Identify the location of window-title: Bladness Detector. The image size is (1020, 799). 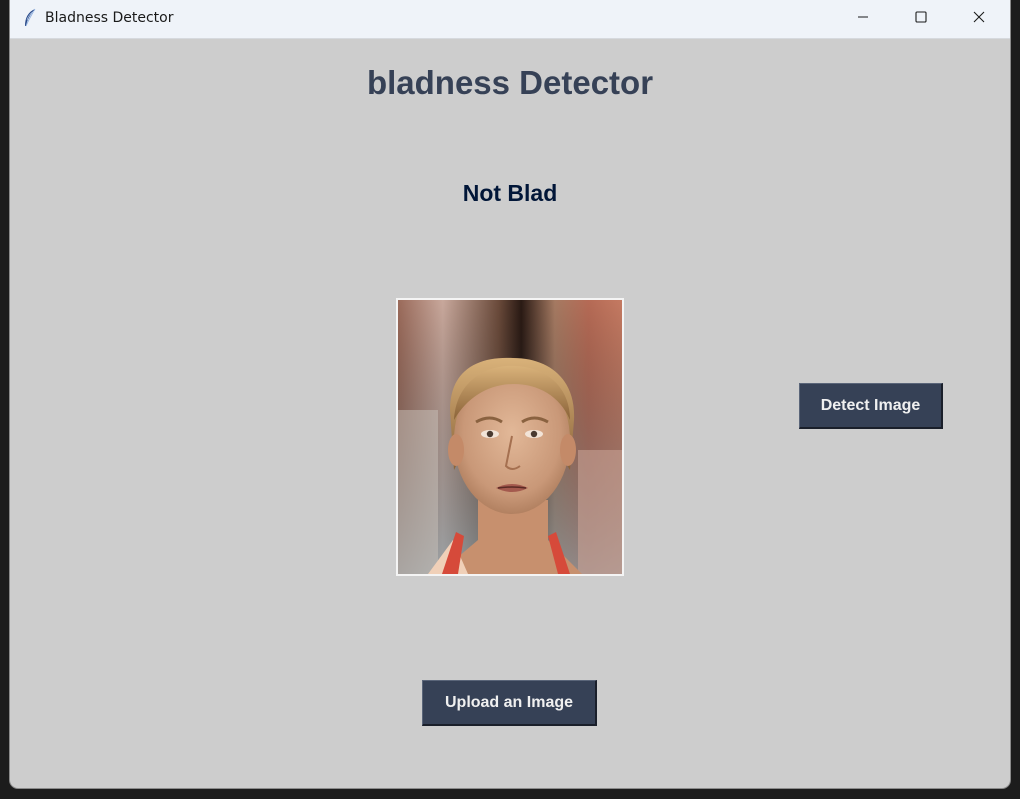
(109, 18).